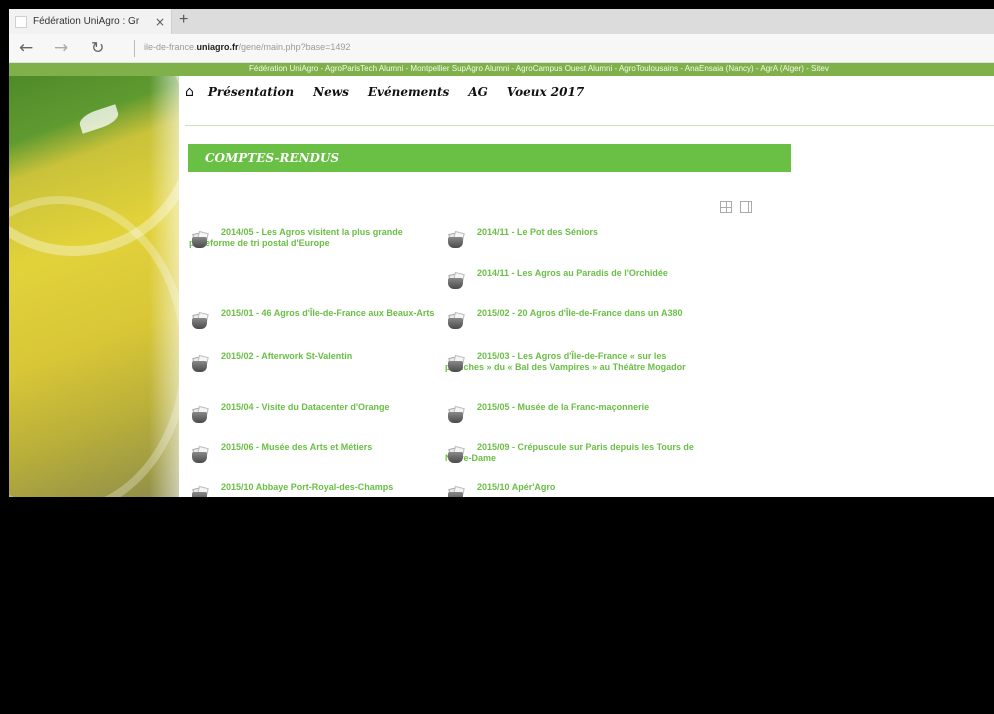  I want to click on report-title: 2015/04 - Visite du Datacenter d'Orange, so click(294, 407).